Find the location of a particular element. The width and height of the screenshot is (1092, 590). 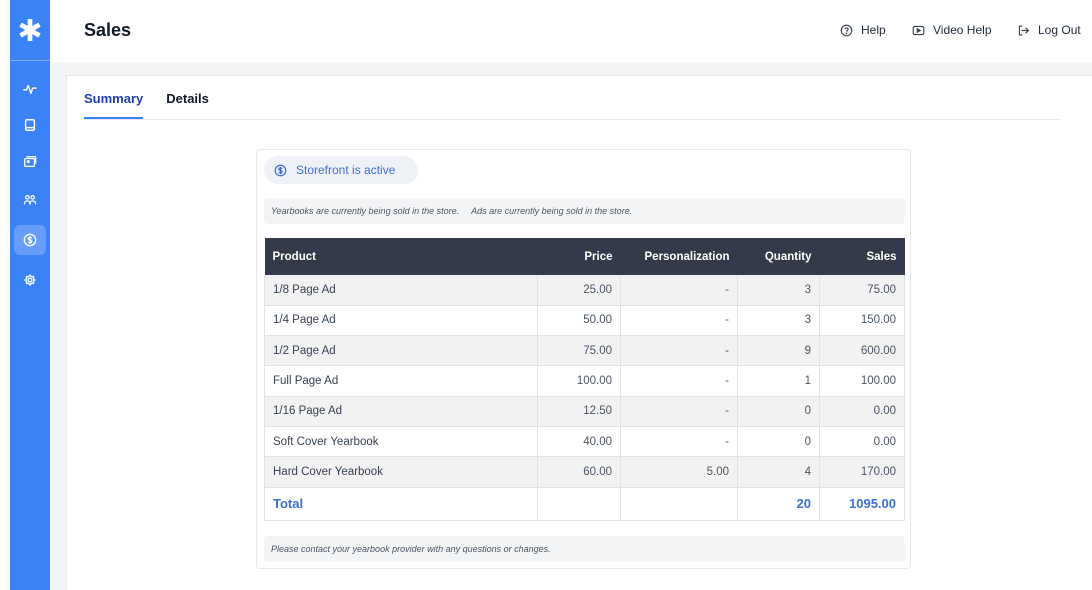

quantity-cell: 1 is located at coordinates (778, 381).